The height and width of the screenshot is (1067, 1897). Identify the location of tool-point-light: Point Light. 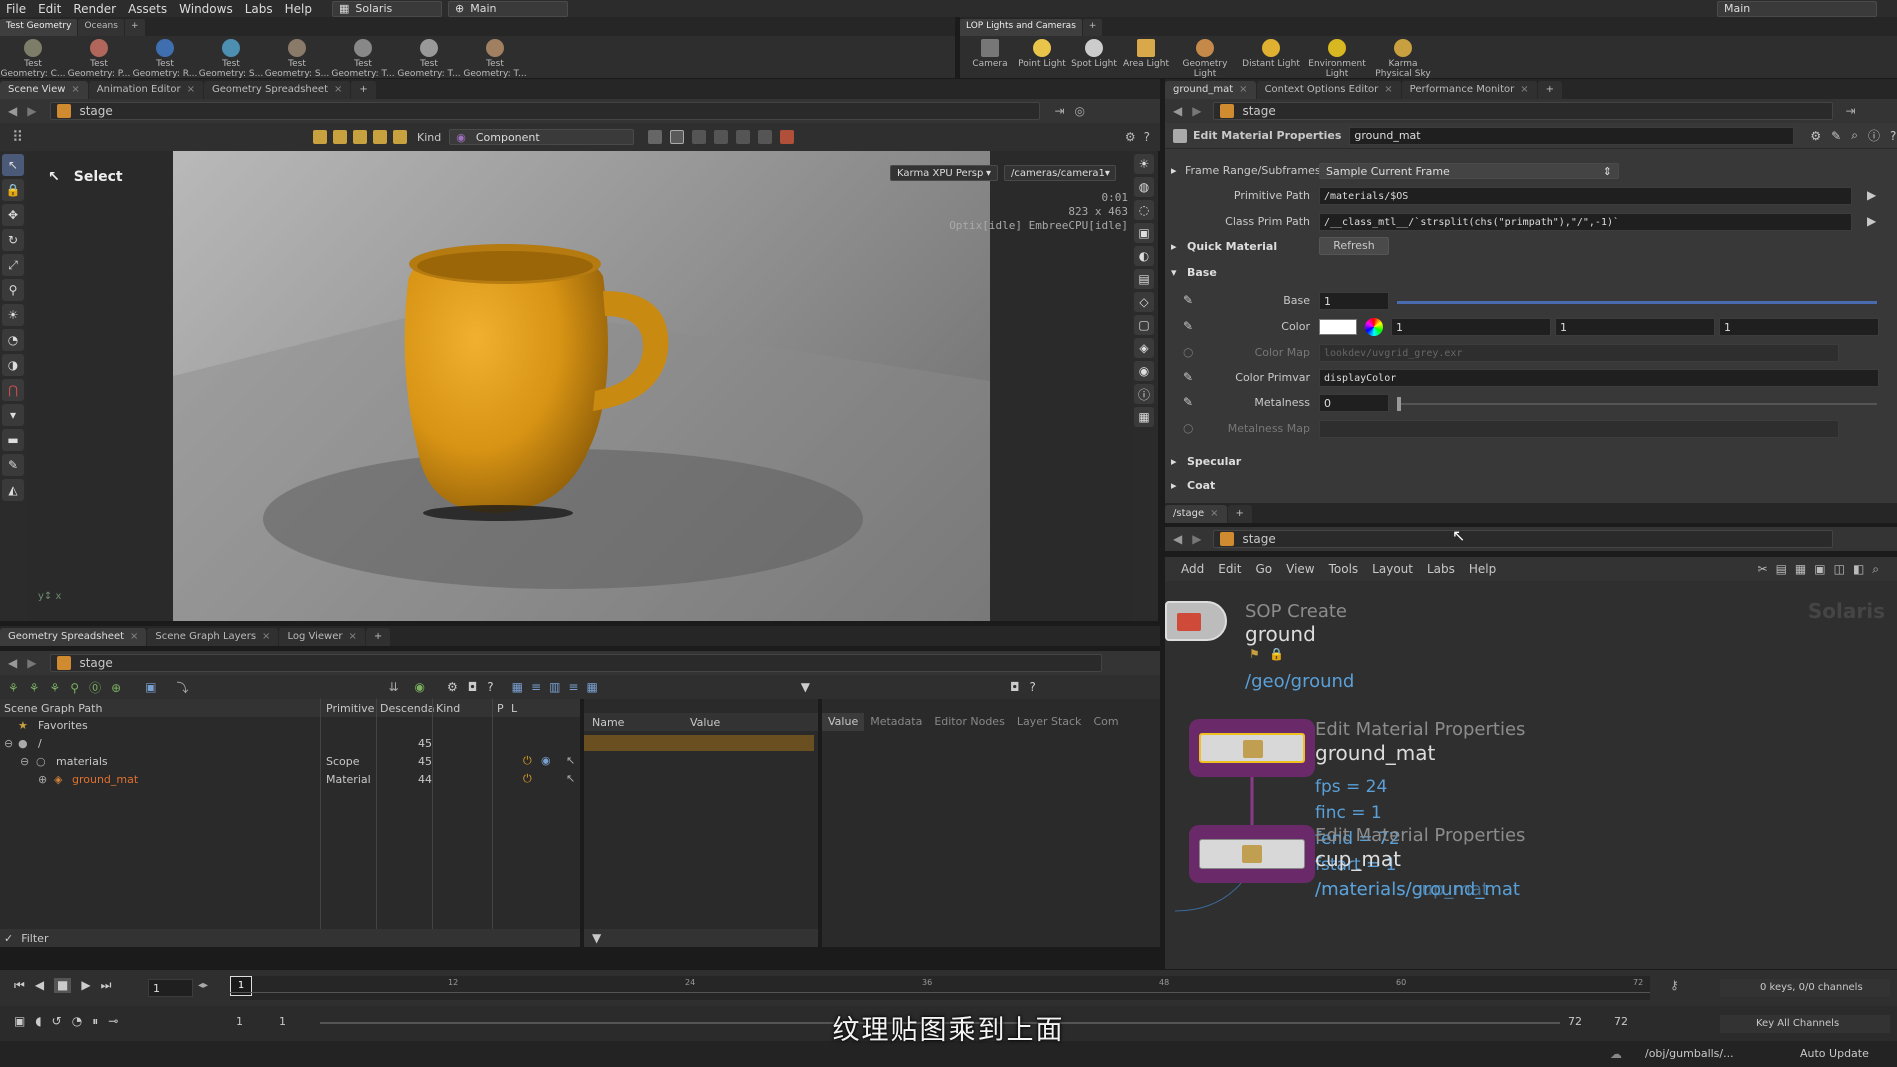
(1042, 59).